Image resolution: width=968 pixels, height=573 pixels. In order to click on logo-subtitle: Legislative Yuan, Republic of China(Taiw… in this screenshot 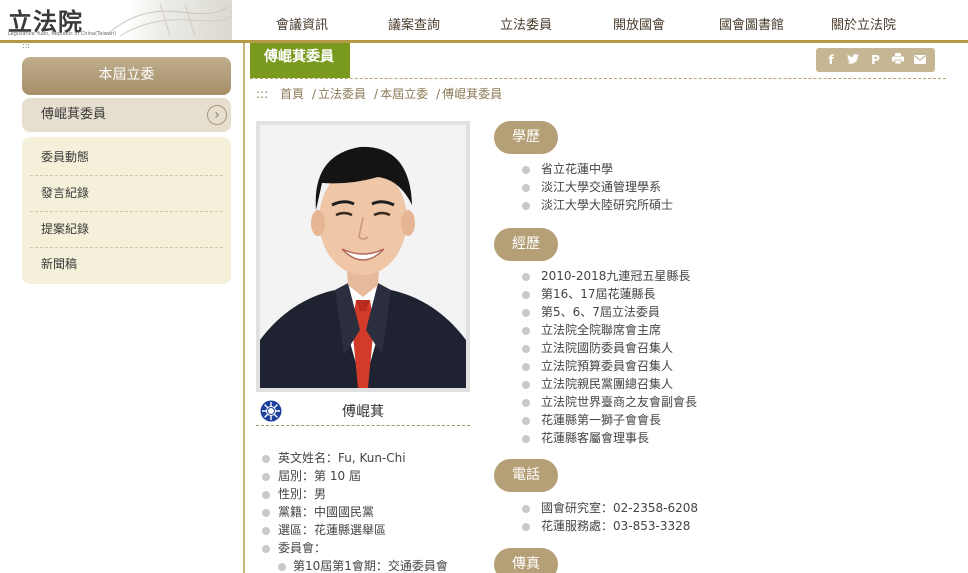, I will do `click(62, 34)`.